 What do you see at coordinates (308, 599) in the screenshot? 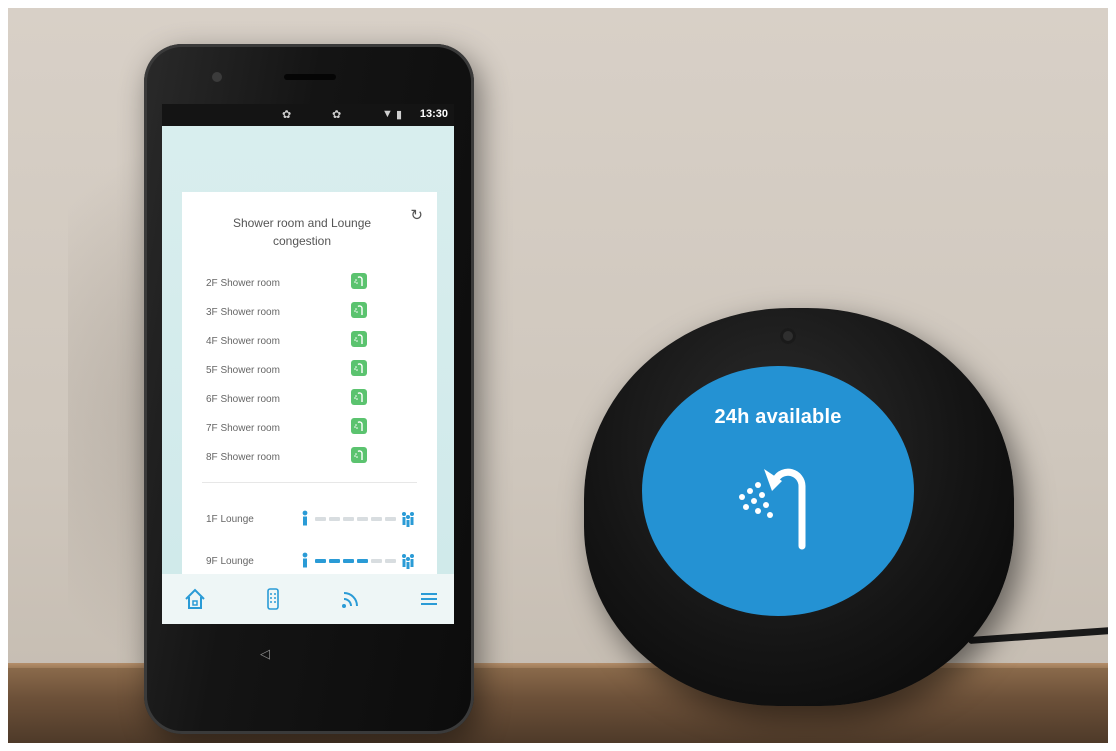
I see `bottom-nav` at bounding box center [308, 599].